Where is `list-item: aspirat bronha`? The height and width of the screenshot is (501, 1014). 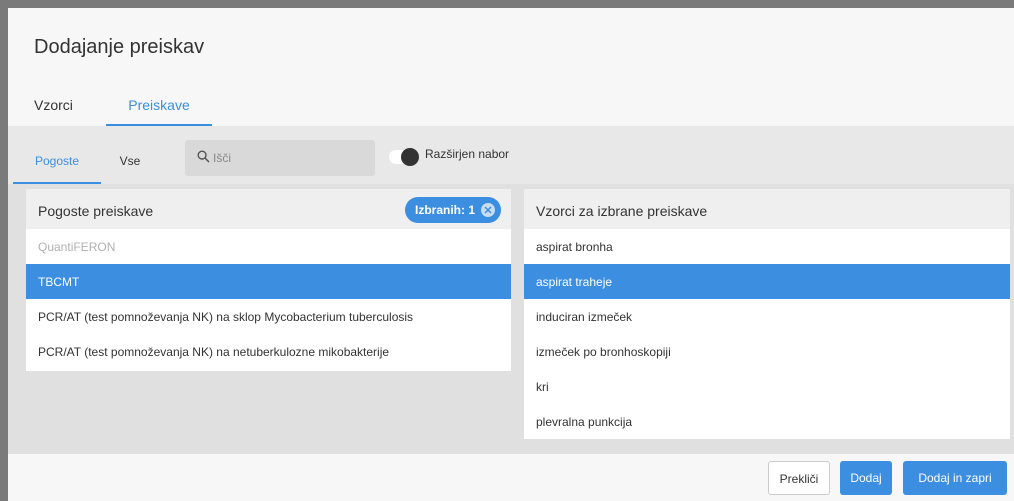
list-item: aspirat bronha is located at coordinates (767, 246).